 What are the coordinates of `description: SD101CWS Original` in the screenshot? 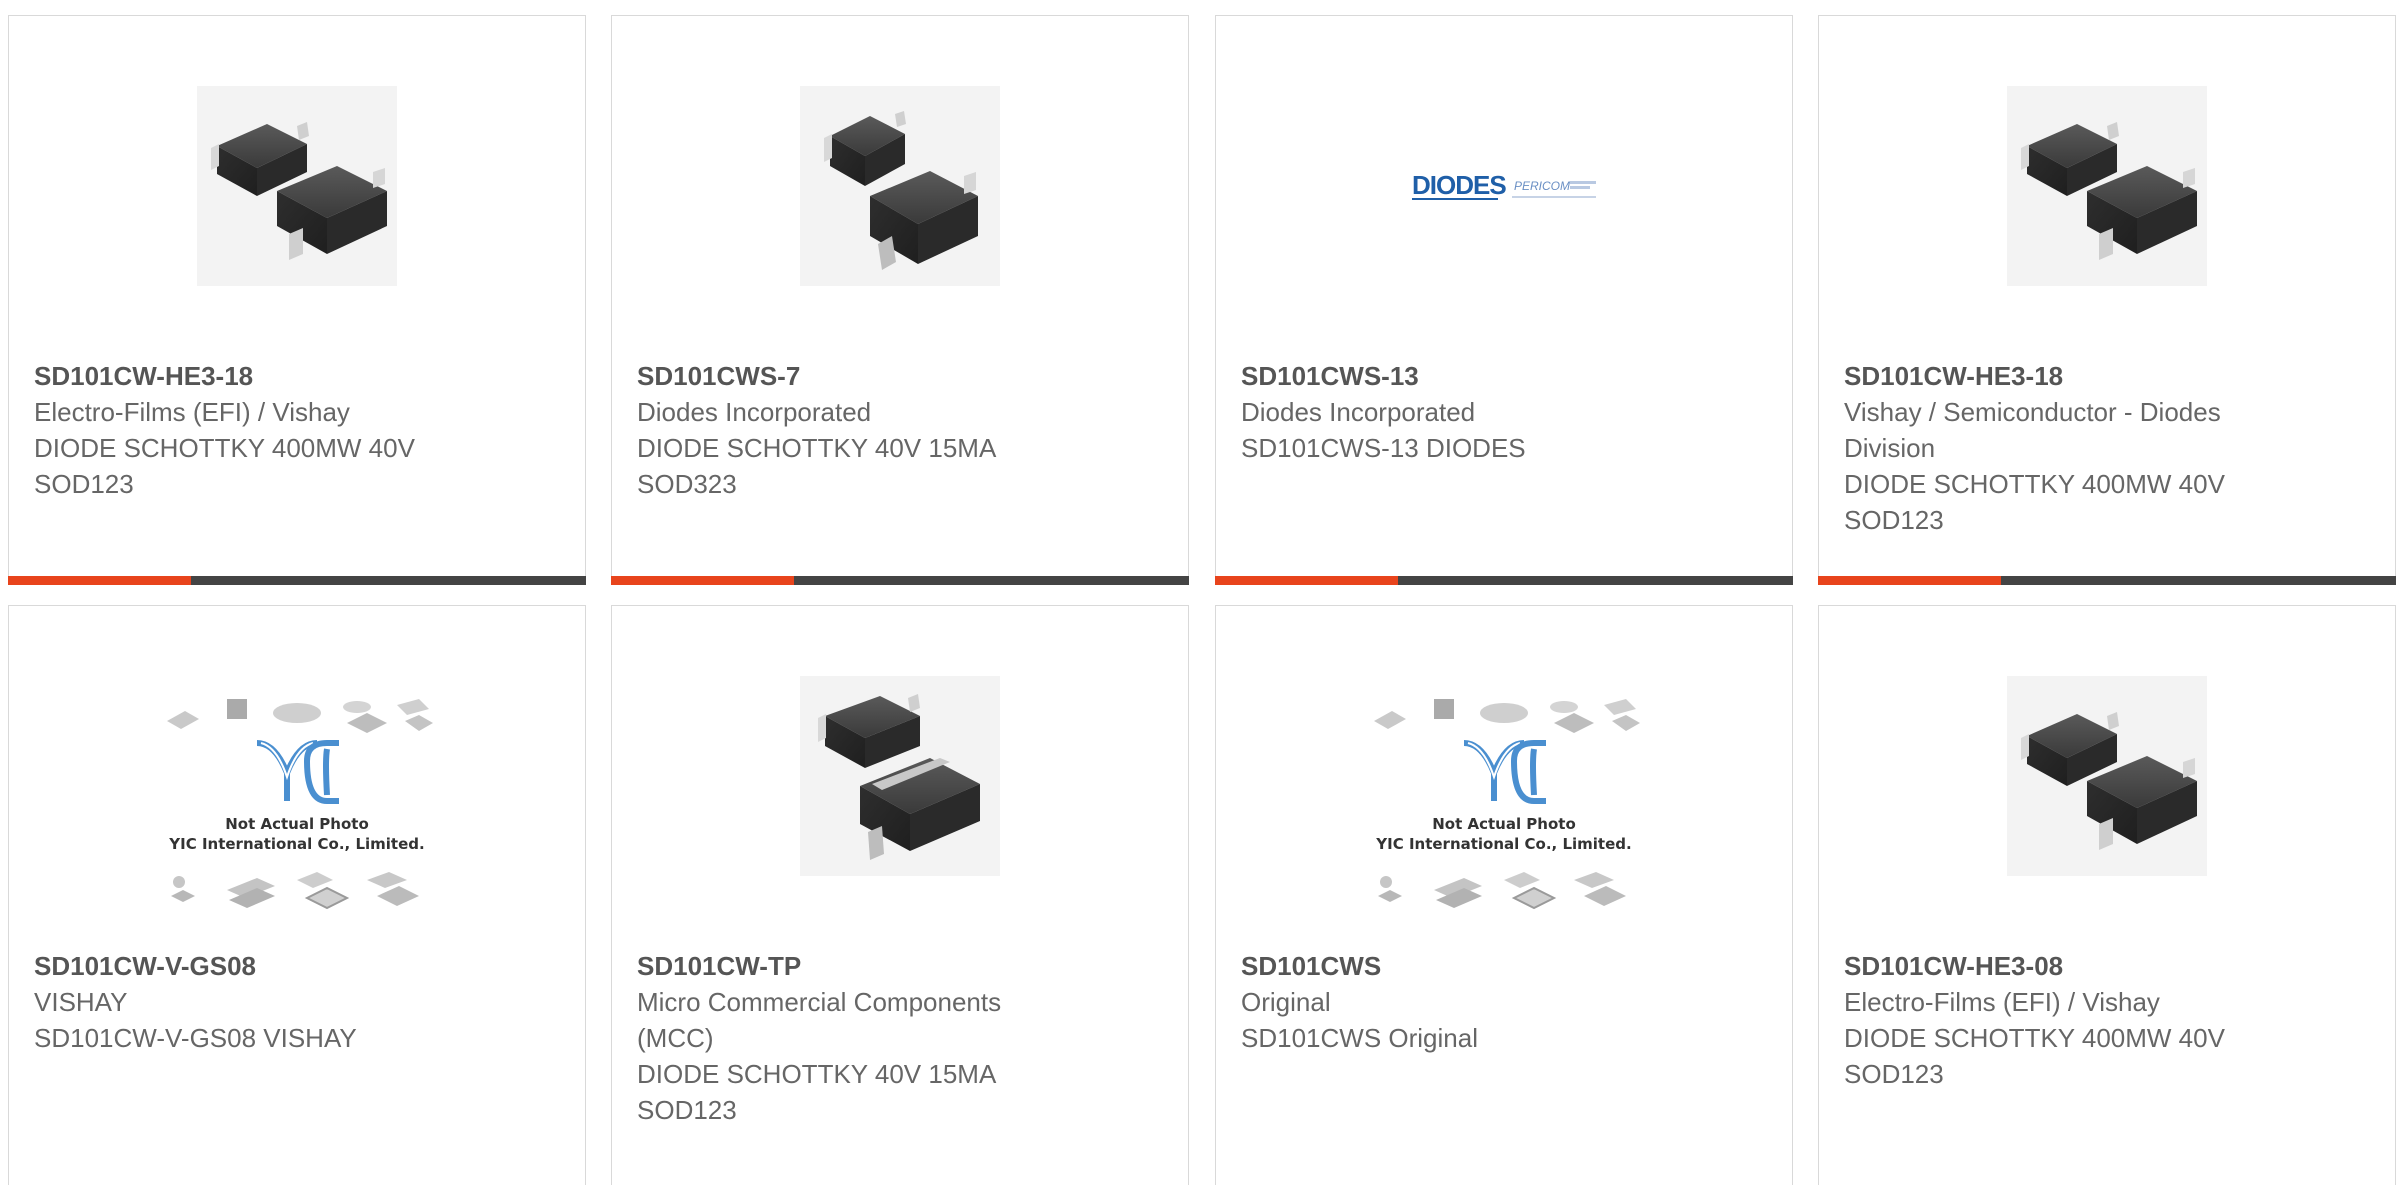 It's located at (1359, 1038).